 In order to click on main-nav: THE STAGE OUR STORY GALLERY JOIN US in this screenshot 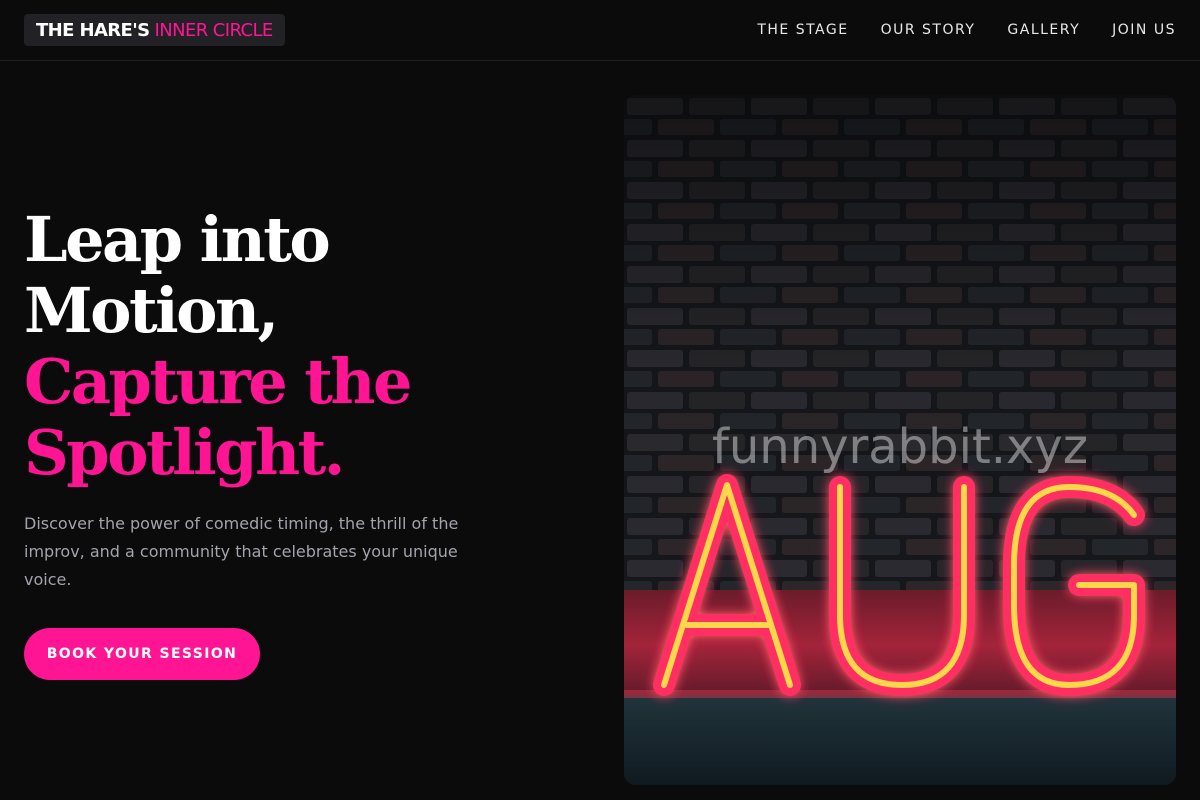, I will do `click(966, 30)`.